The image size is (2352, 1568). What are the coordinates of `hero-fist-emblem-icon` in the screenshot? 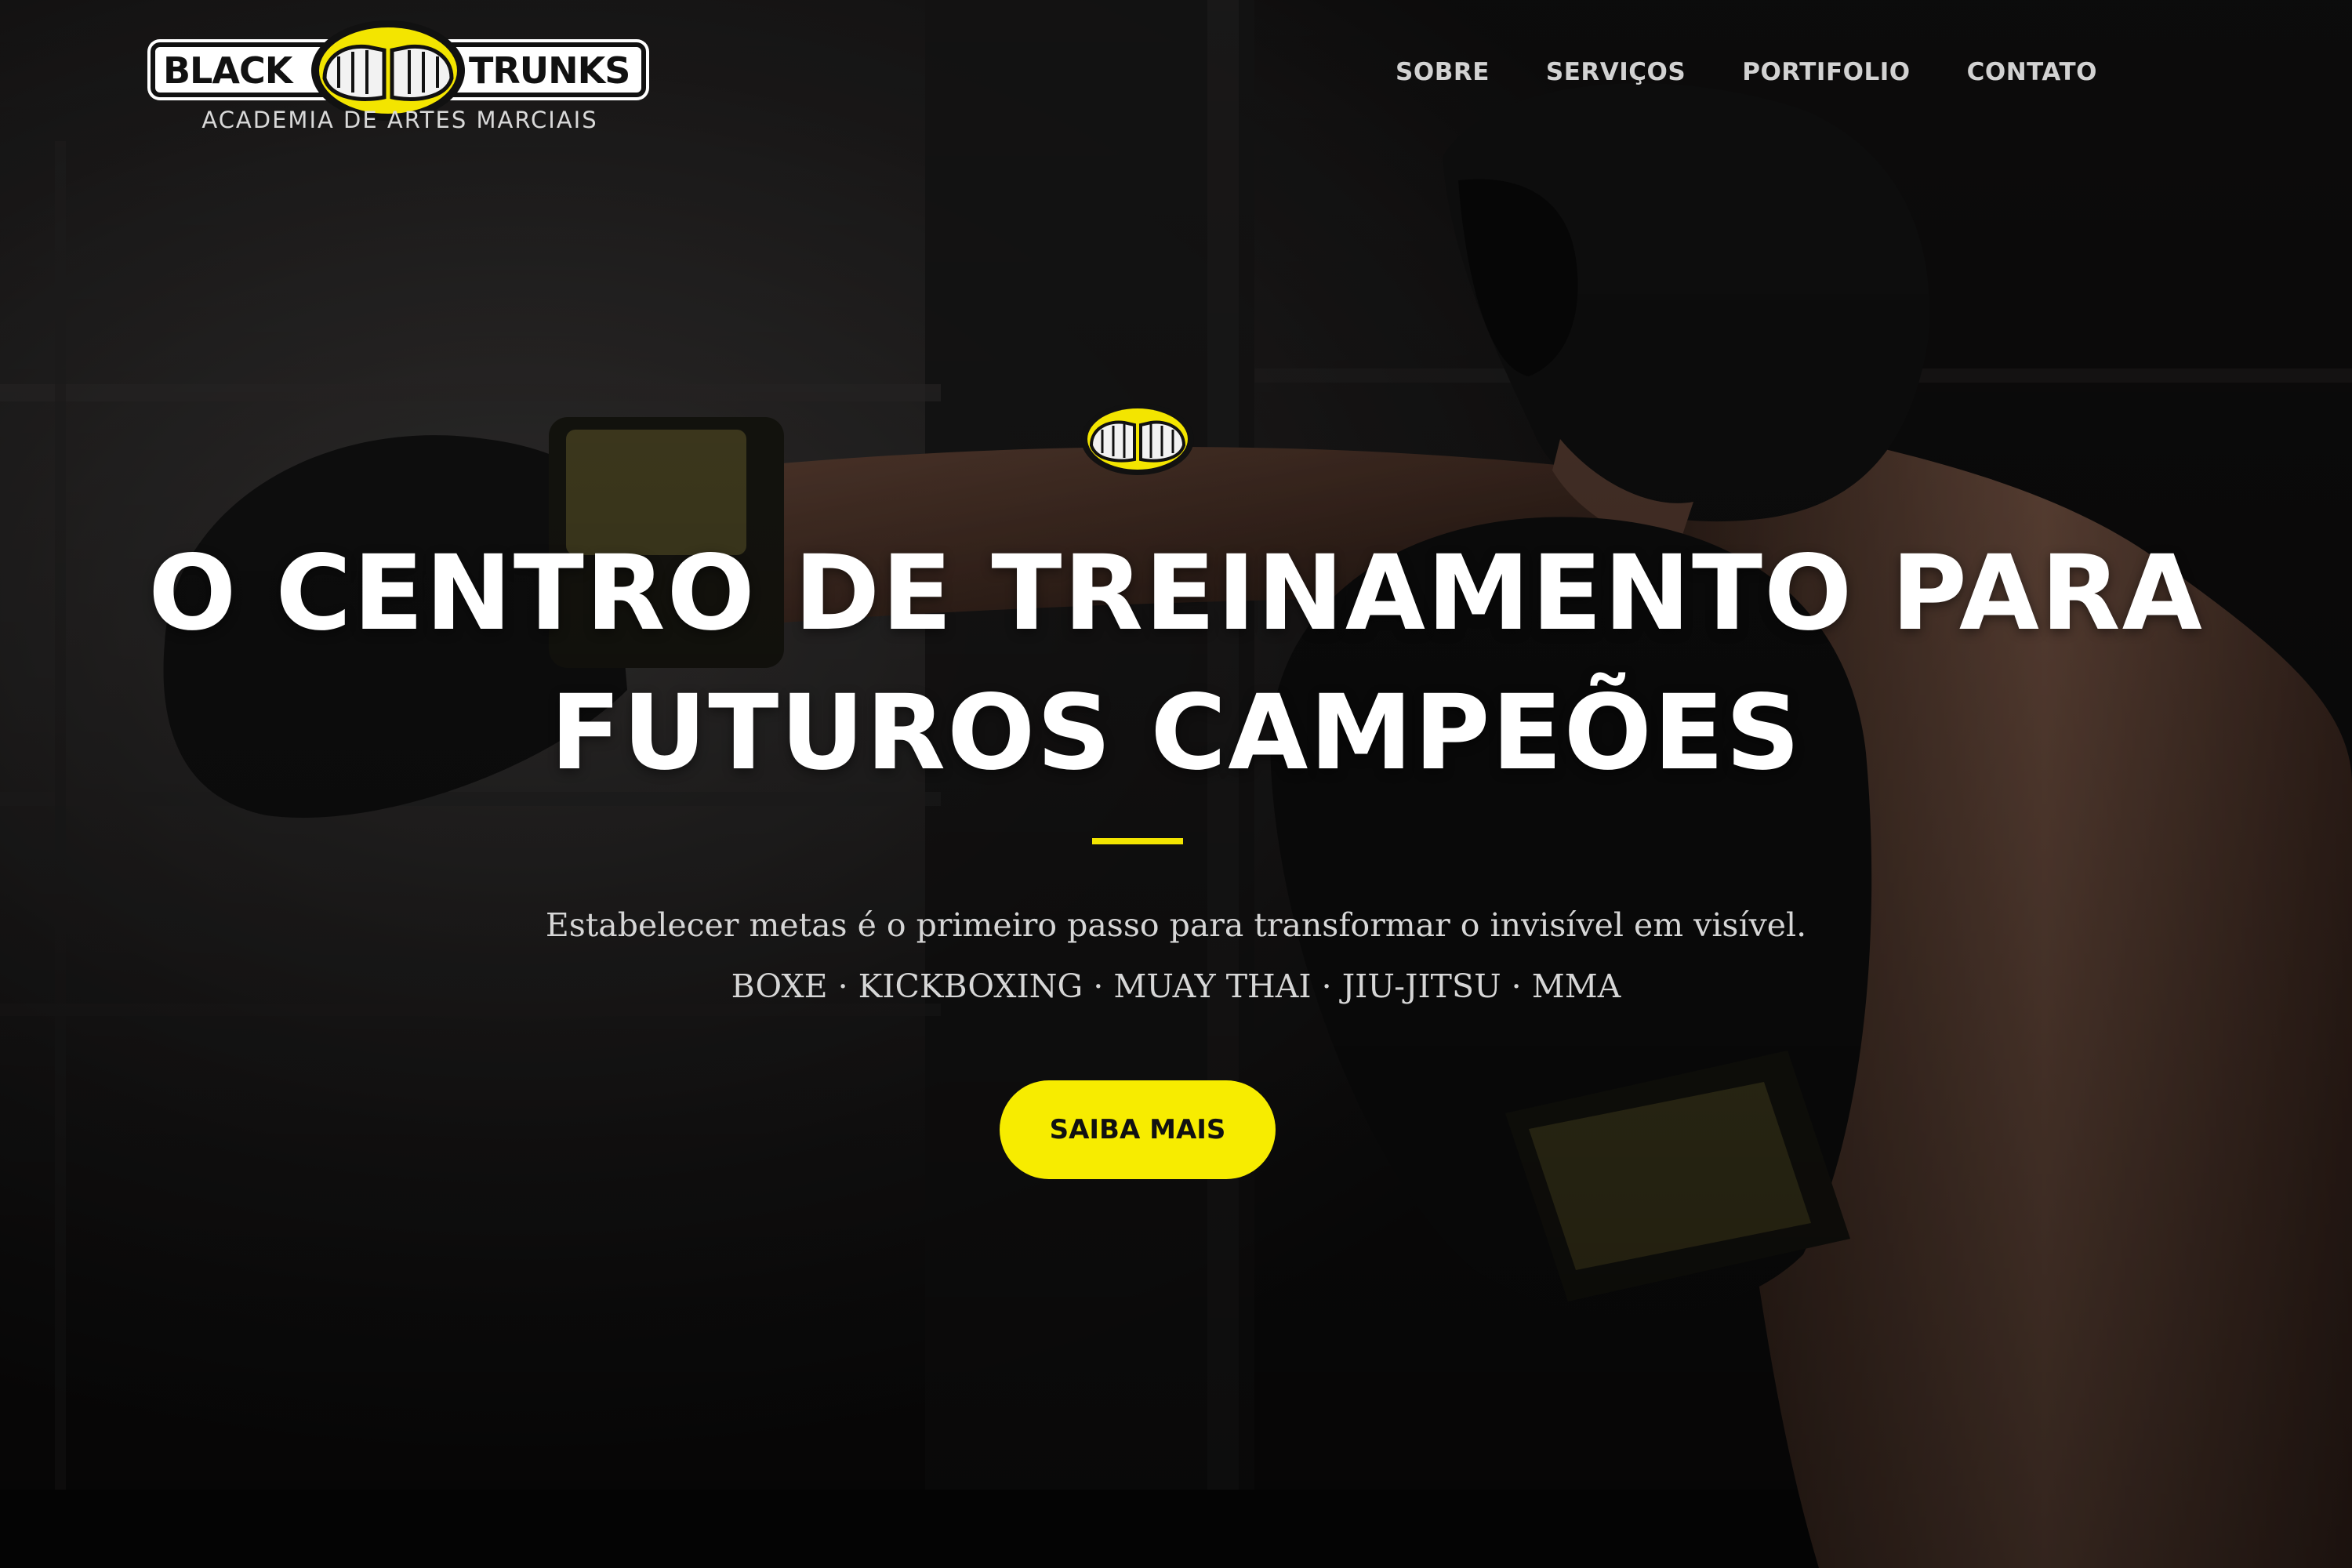 It's located at (1137, 439).